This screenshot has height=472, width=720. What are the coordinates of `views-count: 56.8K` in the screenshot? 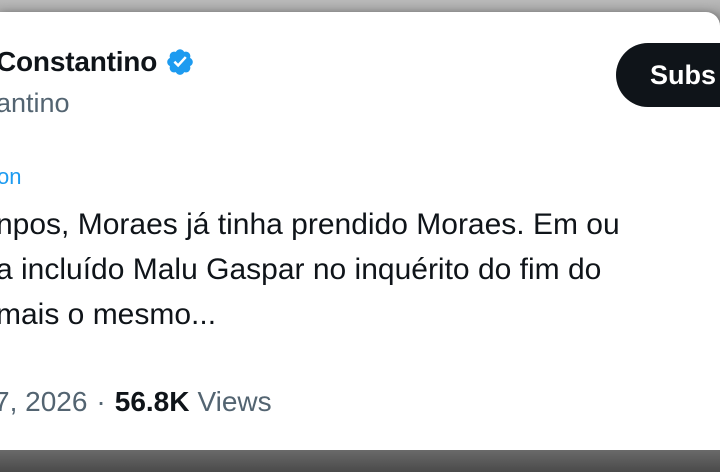 It's located at (152, 401).